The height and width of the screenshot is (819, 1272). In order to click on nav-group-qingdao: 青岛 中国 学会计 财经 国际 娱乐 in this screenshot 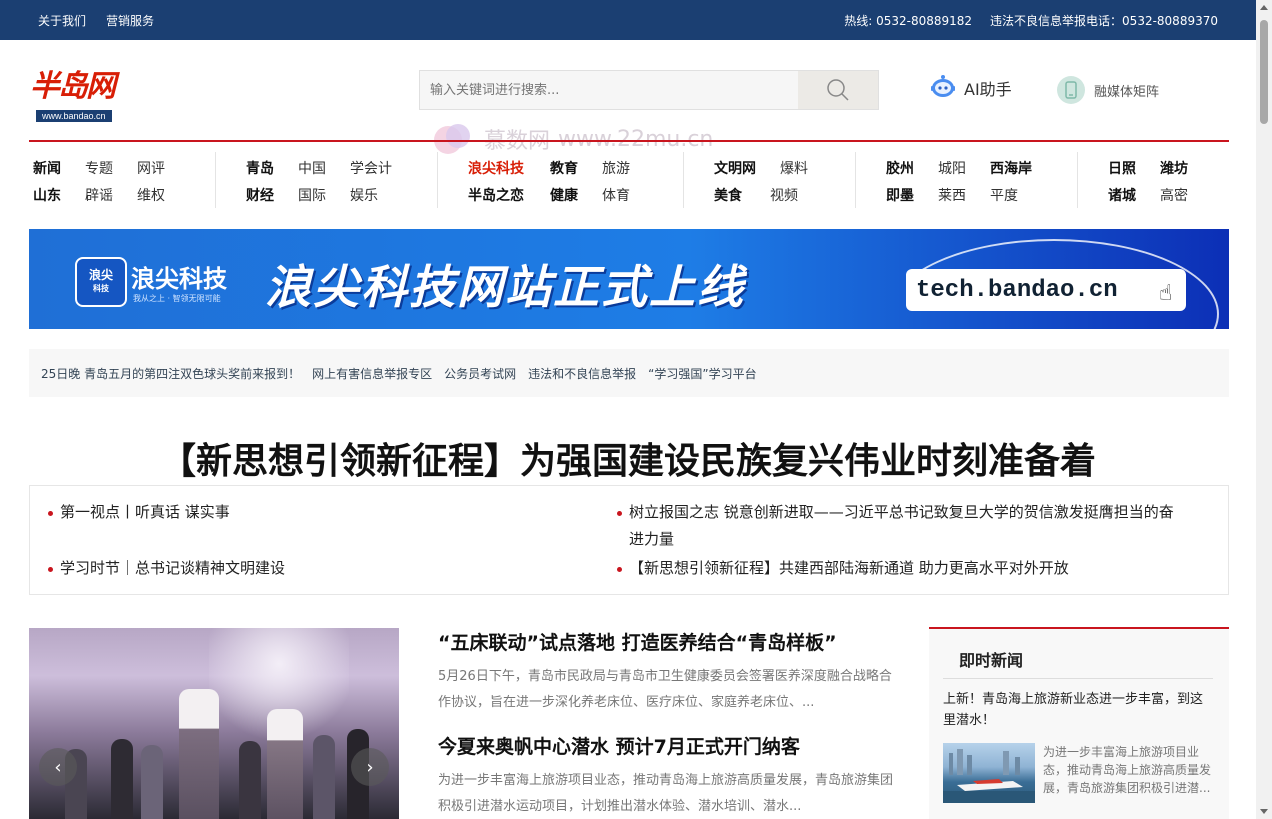, I will do `click(326, 180)`.